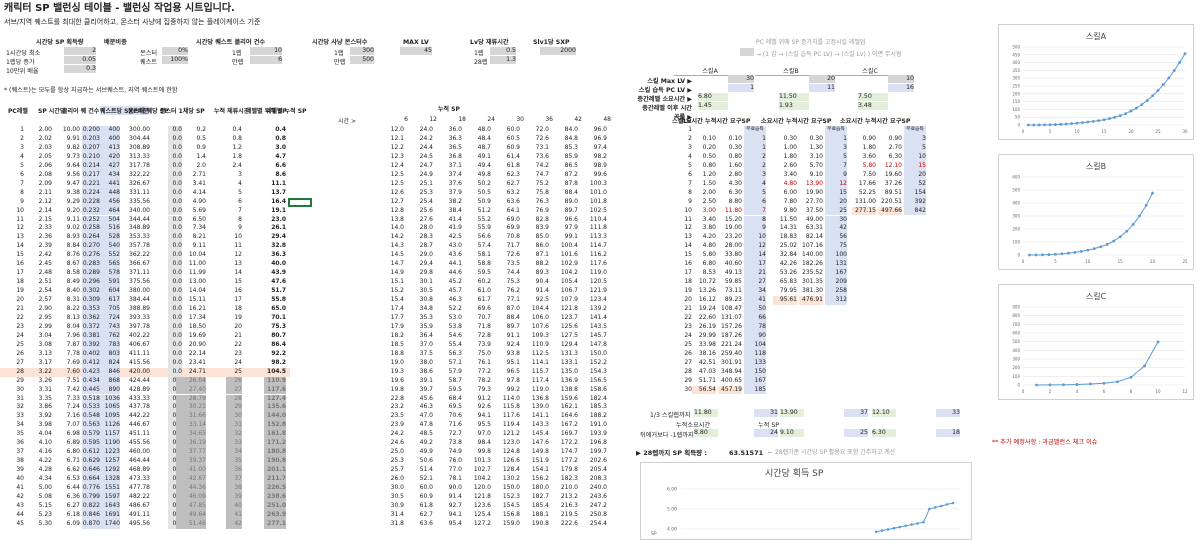 Image resolution: width=1200 pixels, height=540 pixels. Describe the element at coordinates (266, 60) in the screenshot. I see `quest-value: 6` at that location.